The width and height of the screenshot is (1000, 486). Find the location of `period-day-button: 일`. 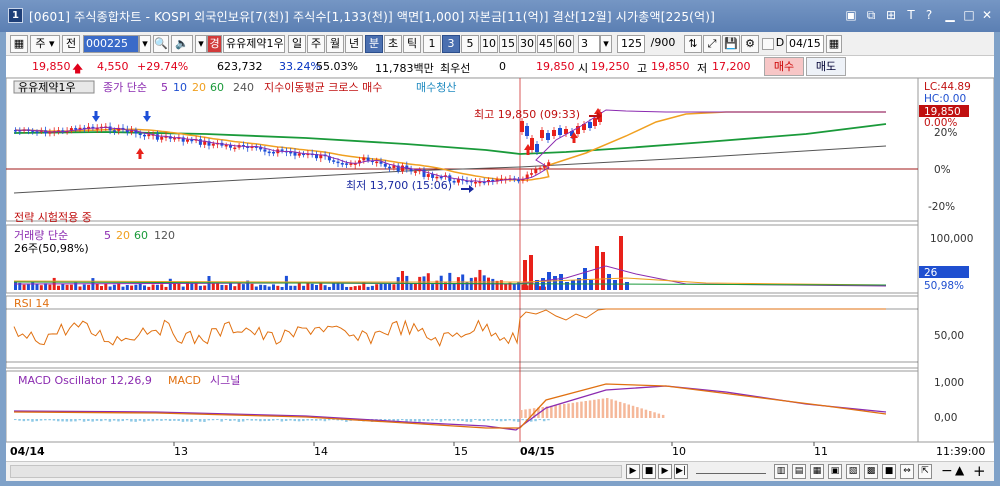

period-day-button: 일 is located at coordinates (297, 44).